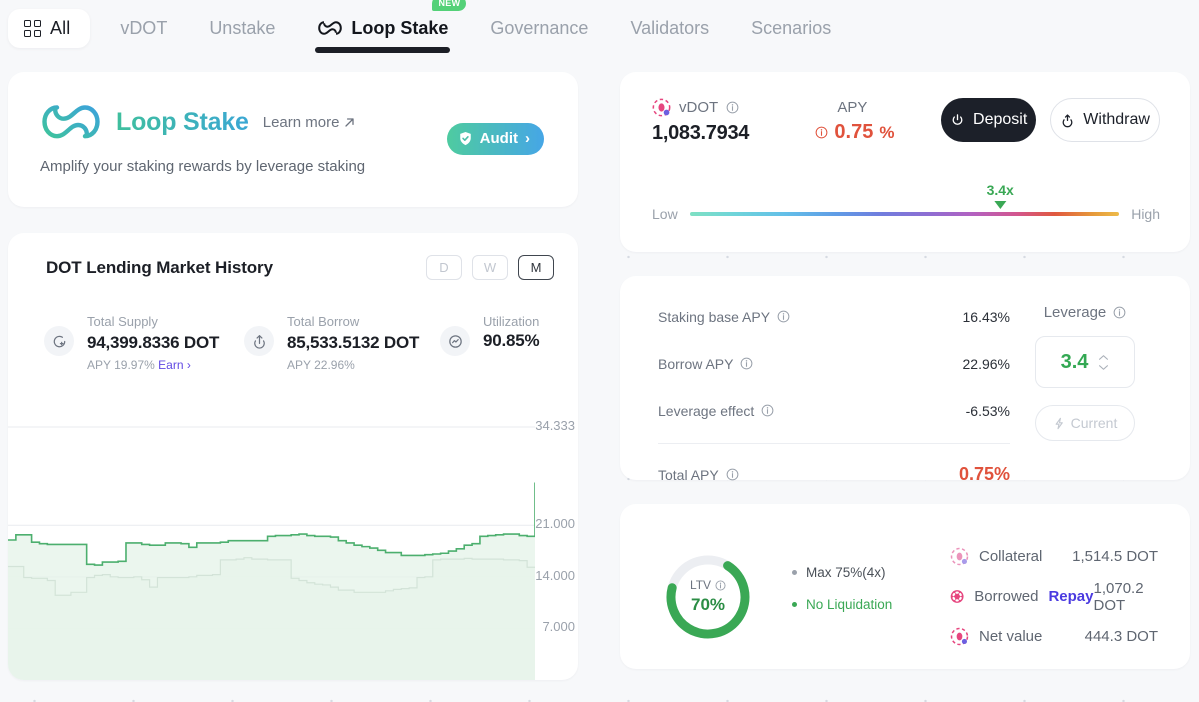  I want to click on deposit-power-icon, so click(957, 119).